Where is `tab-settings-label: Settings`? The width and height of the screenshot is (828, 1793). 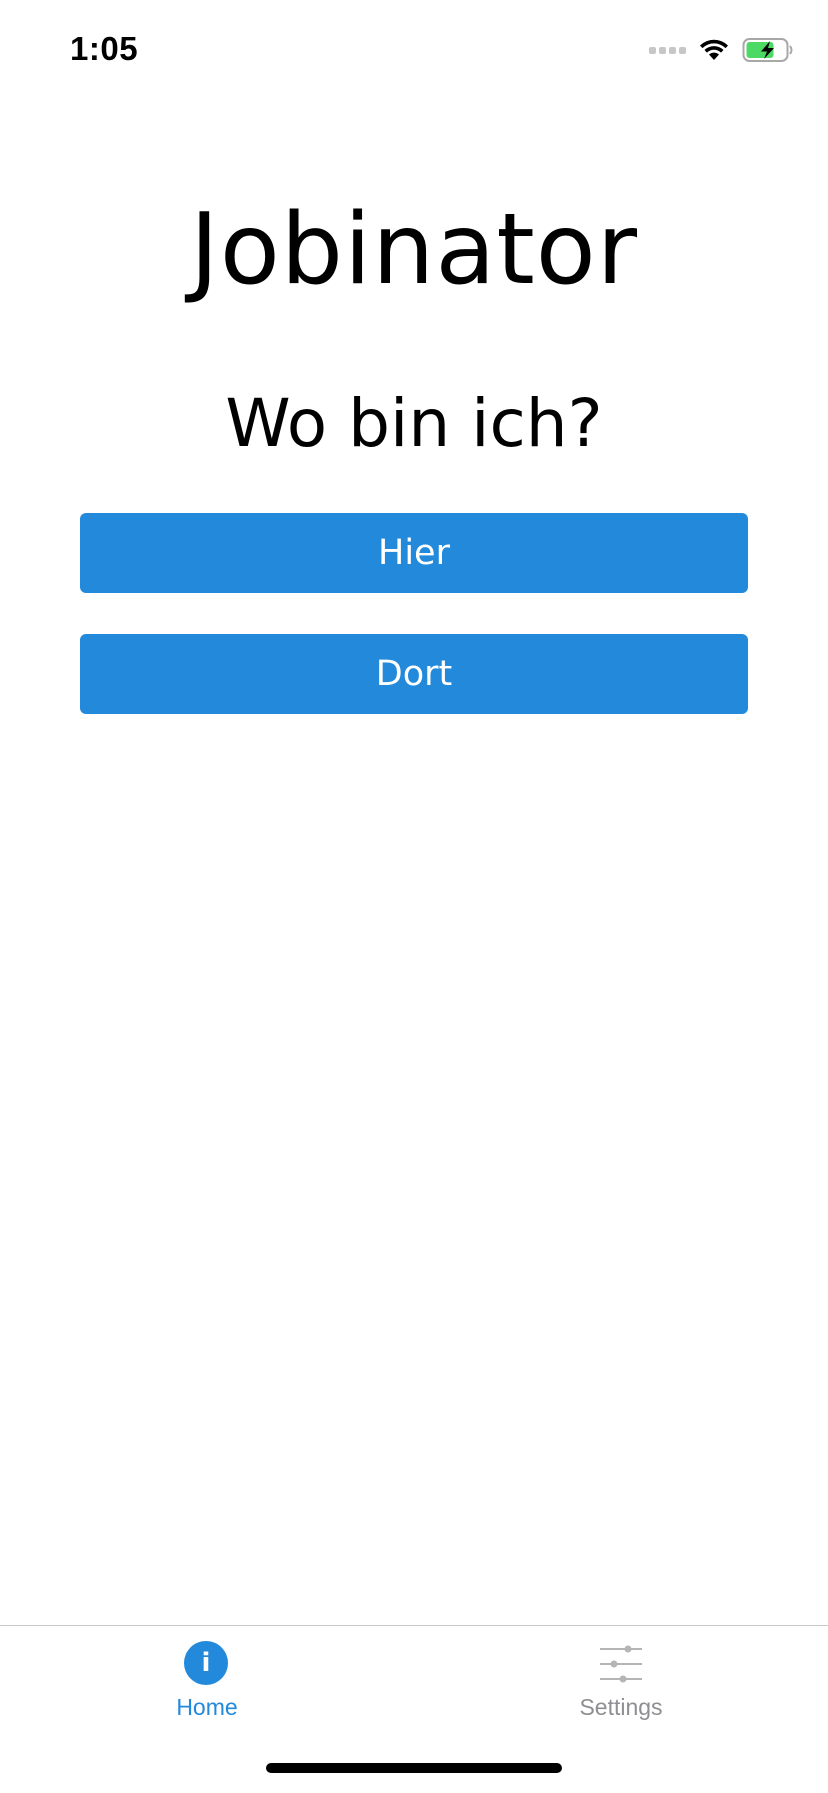
tab-settings-label: Settings is located at coordinates (621, 1707).